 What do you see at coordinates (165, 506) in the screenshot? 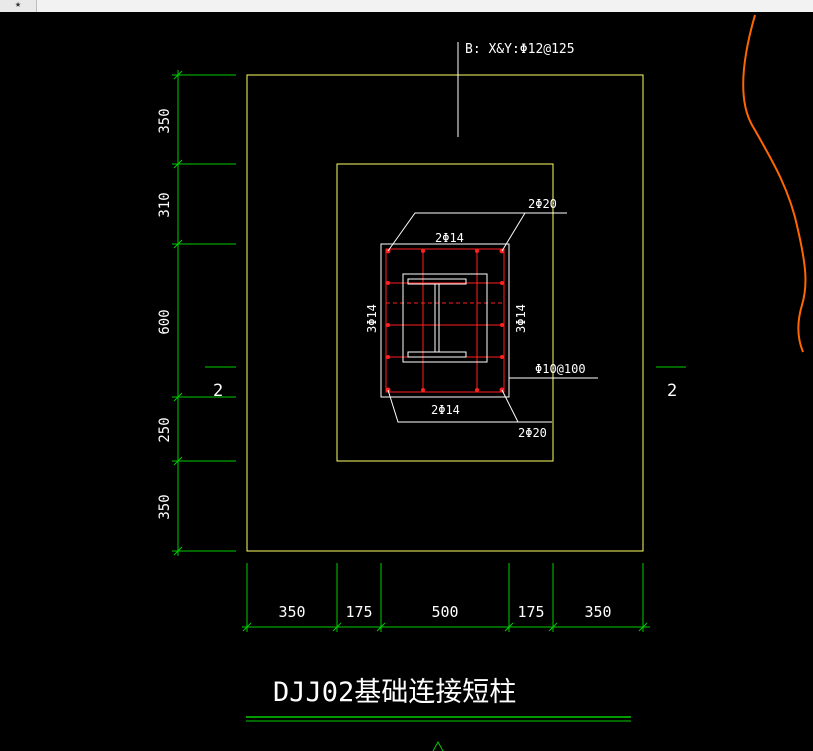
I see `vdim-5: 350` at bounding box center [165, 506].